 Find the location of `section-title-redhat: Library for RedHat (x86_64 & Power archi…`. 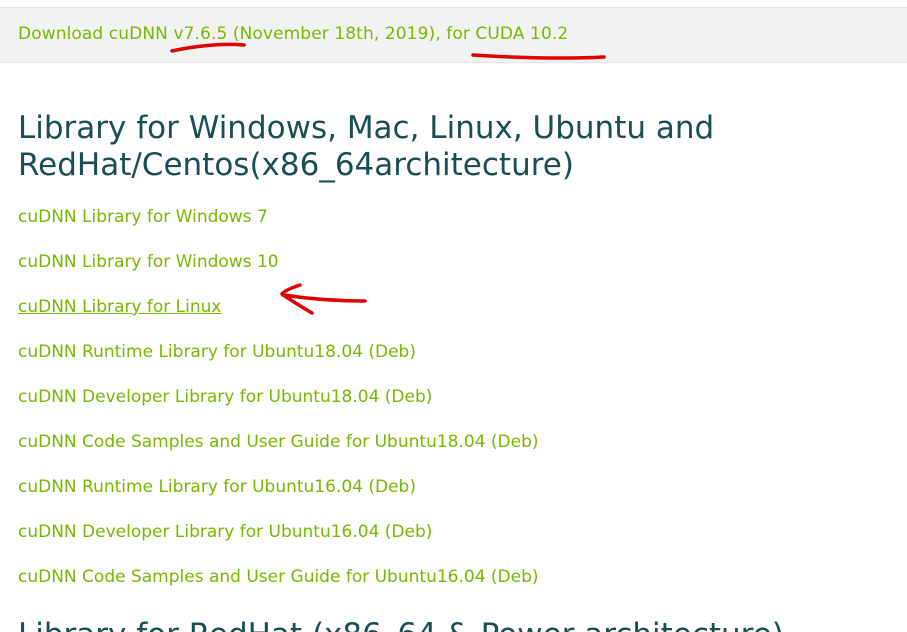

section-title-redhat: Library for RedHat (x86_64 & Power archi… is located at coordinates (458, 624).